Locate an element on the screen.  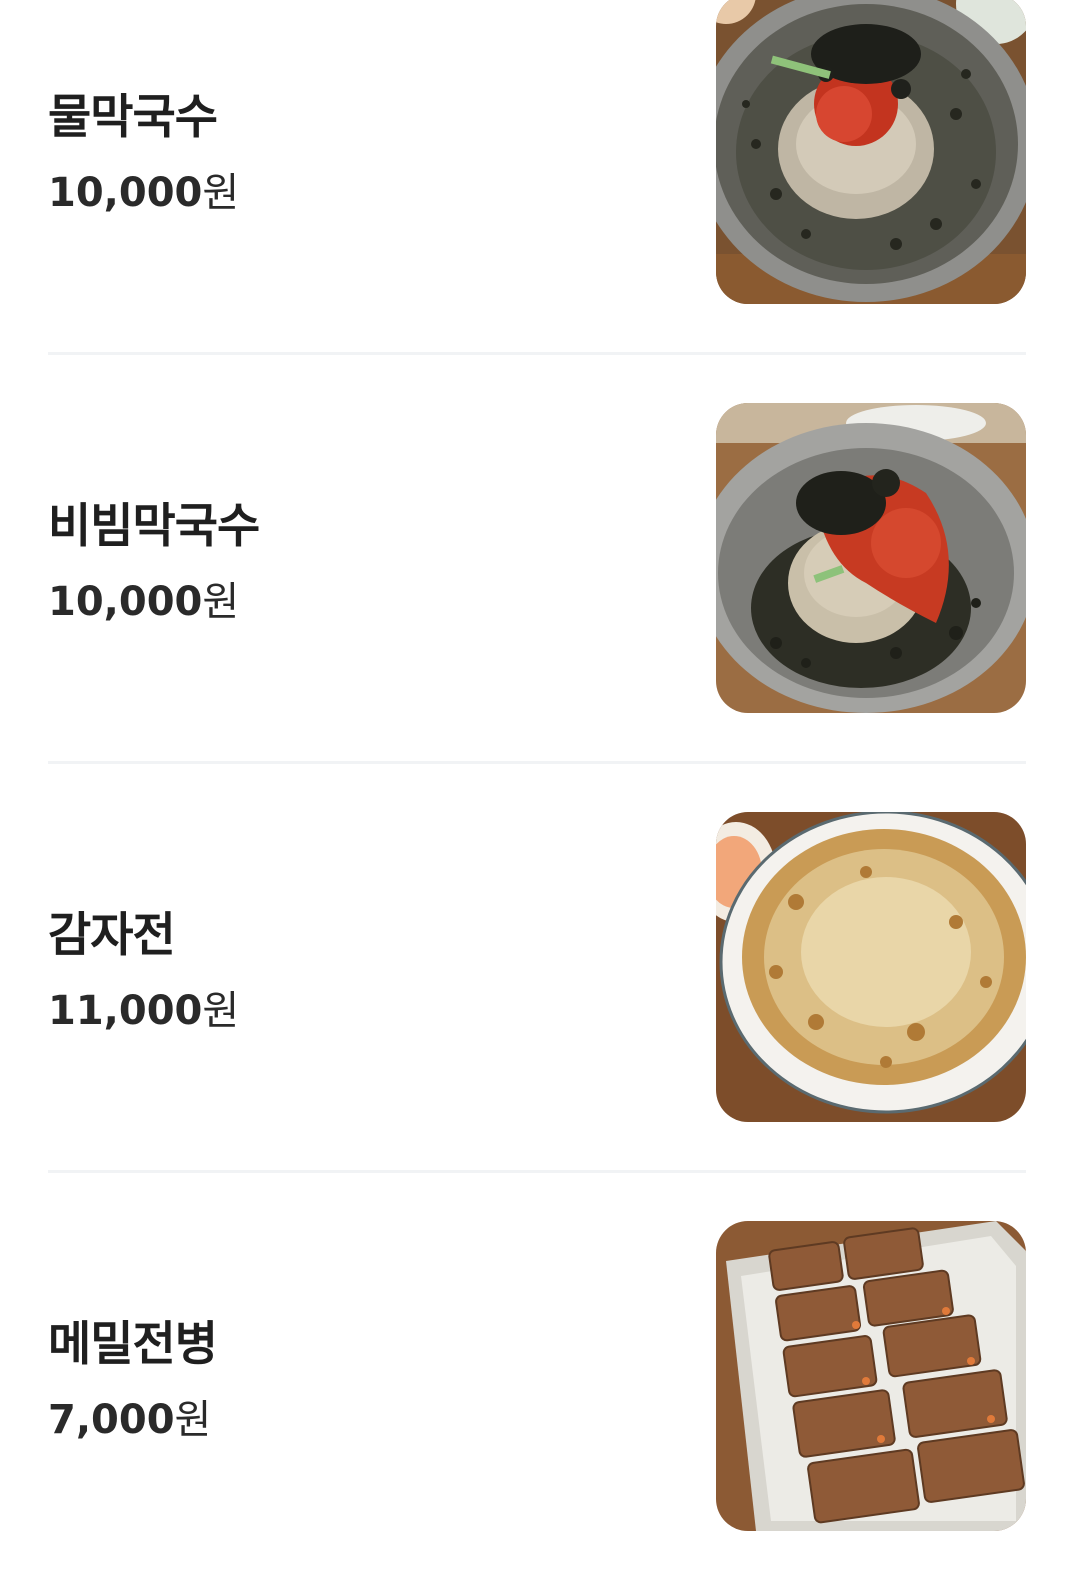
menu-item-name: 메밀전병 is located at coordinates (133, 1344).